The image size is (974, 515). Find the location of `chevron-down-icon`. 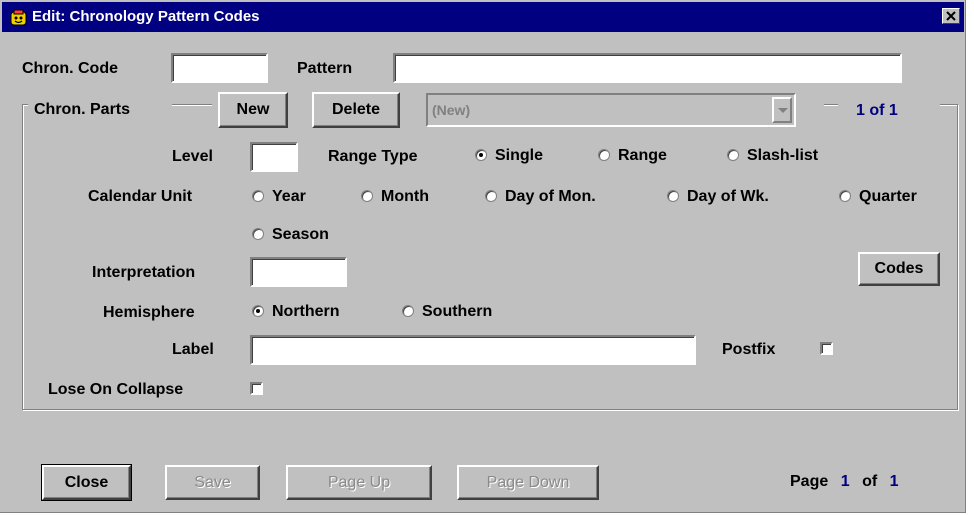

chevron-down-icon is located at coordinates (782, 110).